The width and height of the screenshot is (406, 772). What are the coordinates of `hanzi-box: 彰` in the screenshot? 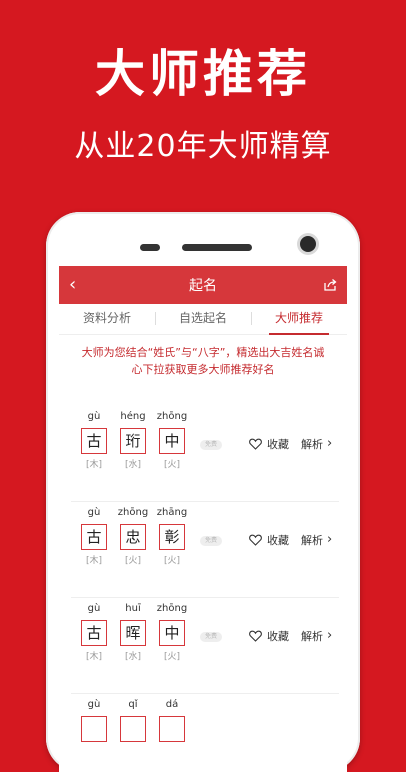 It's located at (172, 537).